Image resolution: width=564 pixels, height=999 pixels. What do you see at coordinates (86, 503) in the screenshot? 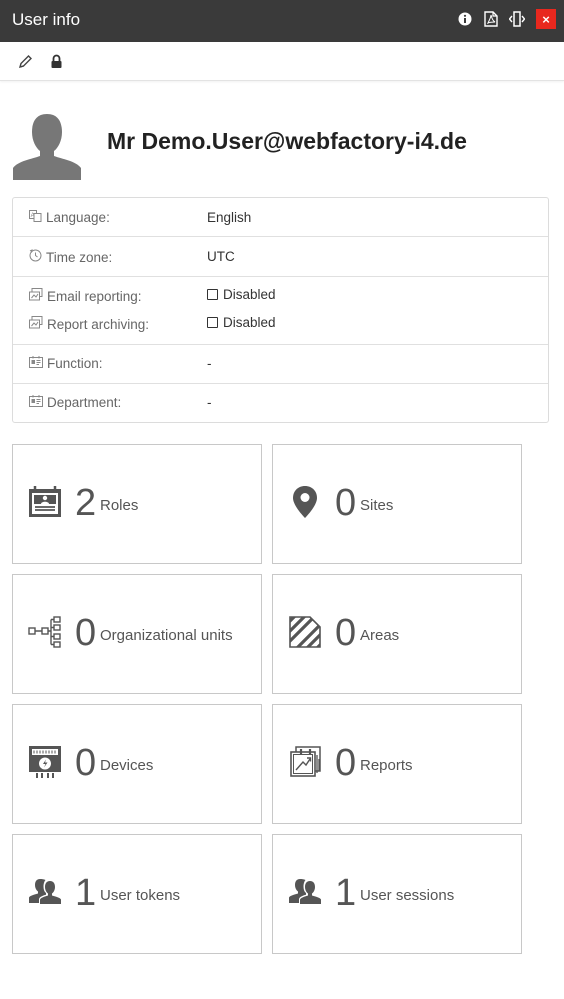
I see `roles-count: 2` at bounding box center [86, 503].